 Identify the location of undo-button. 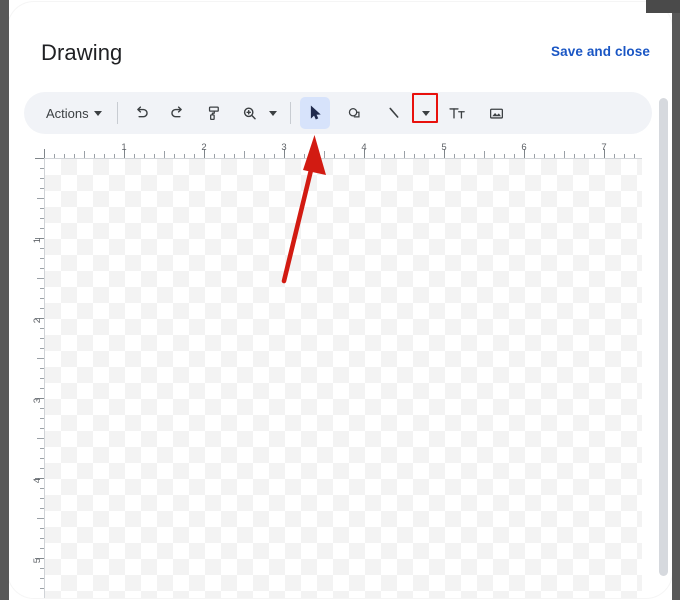
(142, 113).